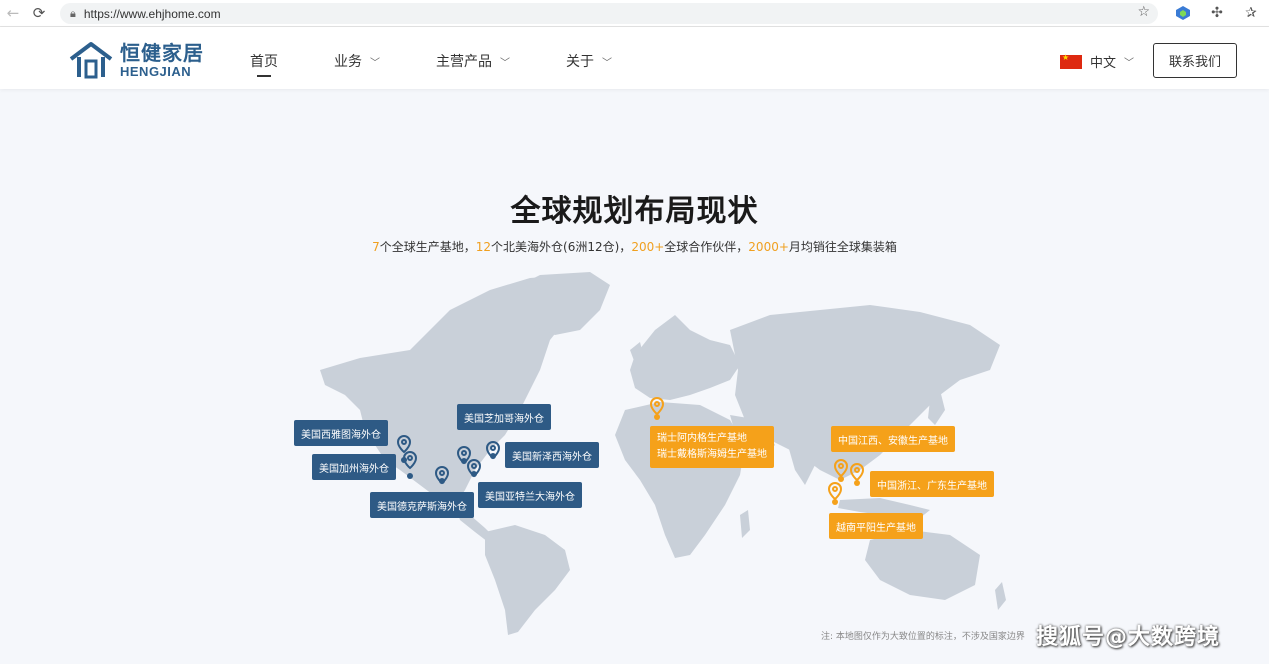  I want to click on logo-cn: 恒健家居, so click(162, 52).